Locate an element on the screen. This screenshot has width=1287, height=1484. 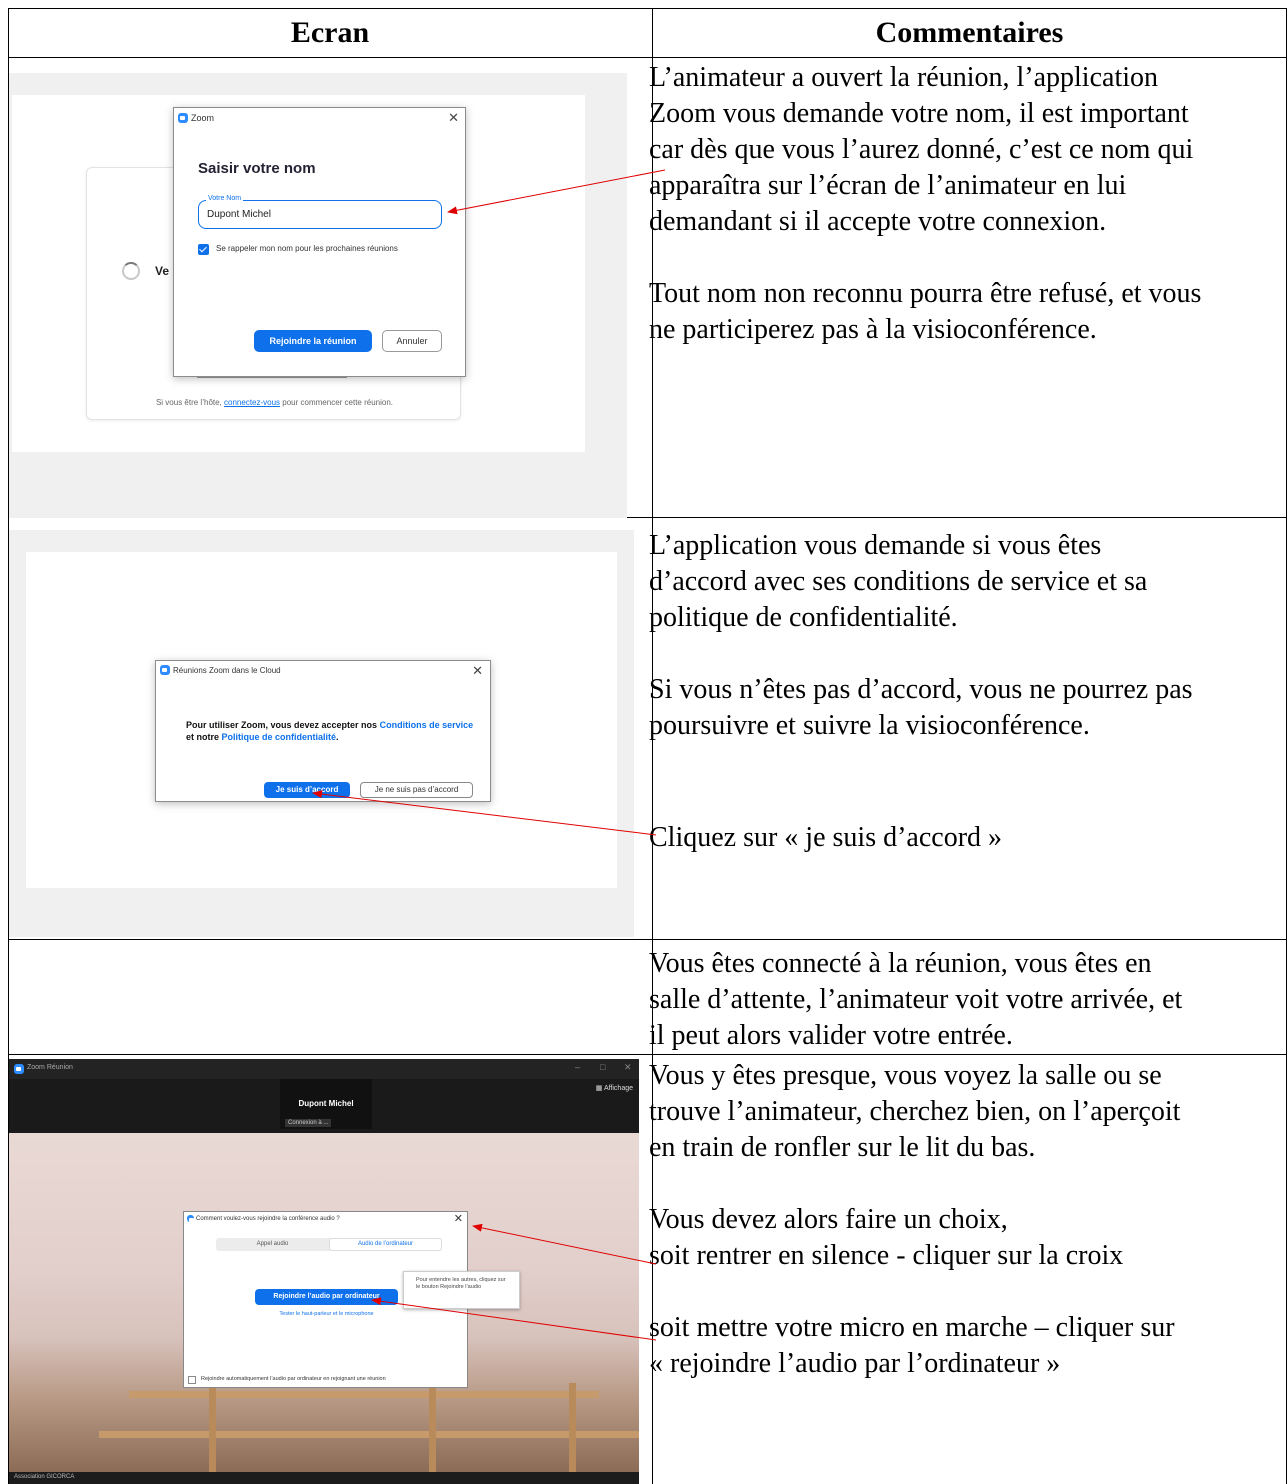
privacy-policy-link: Politique de confidentialité is located at coordinates (279, 737).